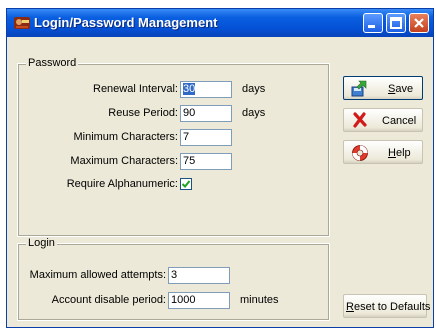 The image size is (436, 331). Describe the element at coordinates (206, 89) in the screenshot. I see `renewal-interval-input: 30` at that location.